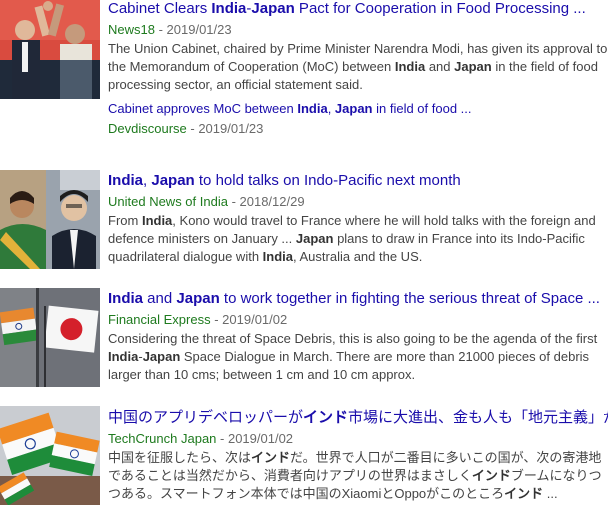 This screenshot has width=611, height=507. I want to click on thumbnail-ministers, so click(50, 219).